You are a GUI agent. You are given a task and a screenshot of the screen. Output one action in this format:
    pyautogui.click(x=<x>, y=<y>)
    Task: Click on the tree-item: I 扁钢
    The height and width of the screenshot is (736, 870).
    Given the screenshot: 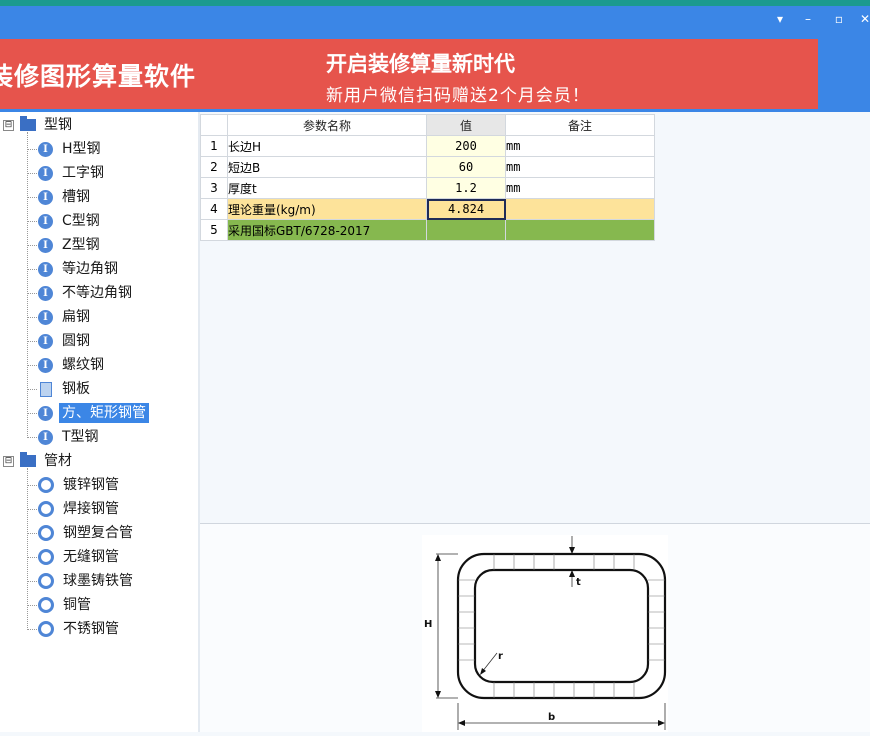 What is the action you would take?
    pyautogui.click(x=65, y=317)
    